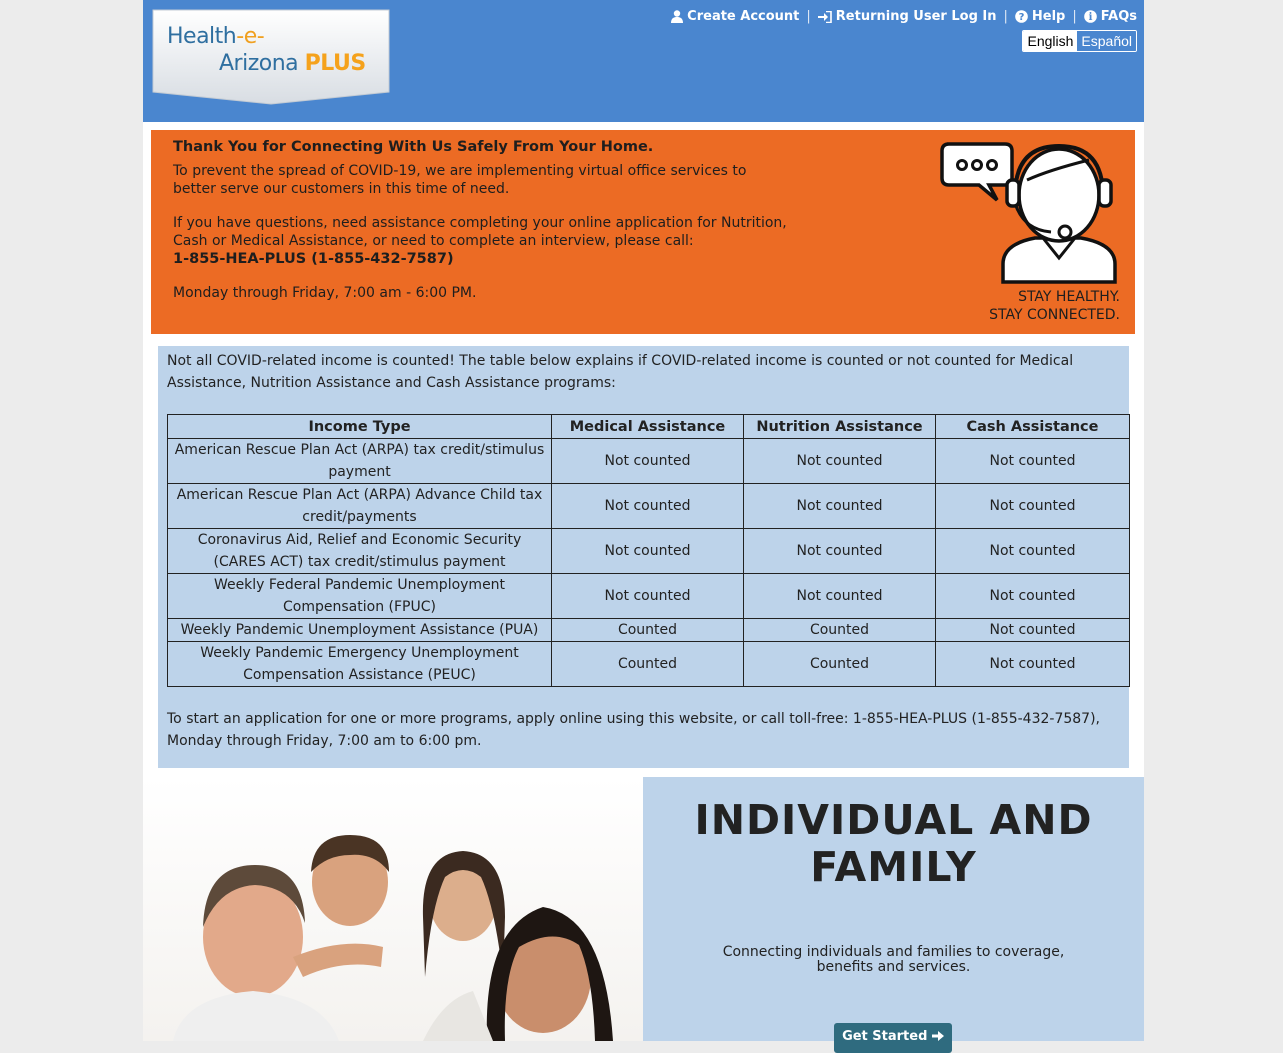 The height and width of the screenshot is (1053, 1283). I want to click on column-header: Nutrition Assistance, so click(839, 426).